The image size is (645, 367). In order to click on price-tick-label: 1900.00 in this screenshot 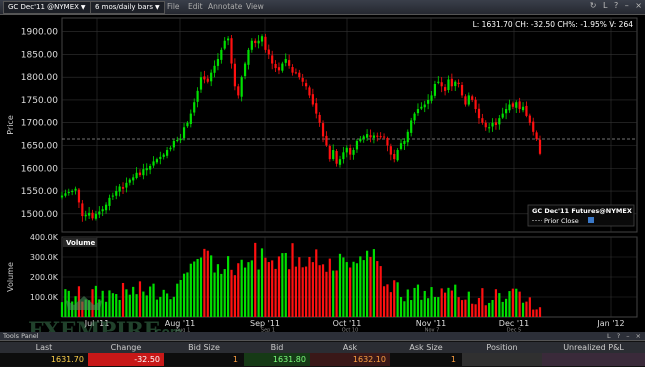, I will do `click(39, 33)`.